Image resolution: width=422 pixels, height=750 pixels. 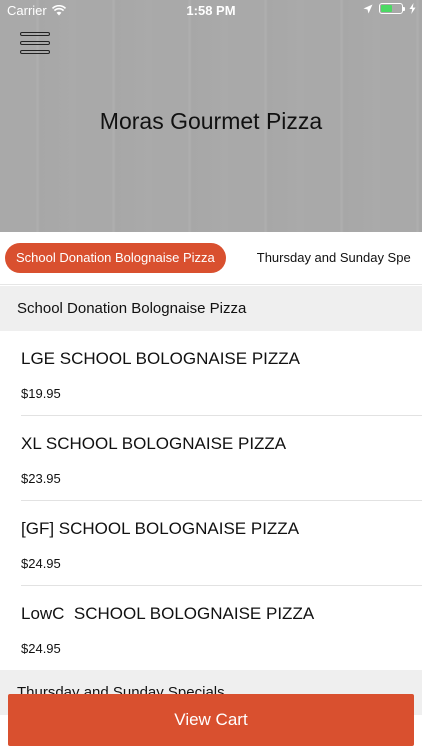 I want to click on tabs-divider, so click(x=211, y=284).